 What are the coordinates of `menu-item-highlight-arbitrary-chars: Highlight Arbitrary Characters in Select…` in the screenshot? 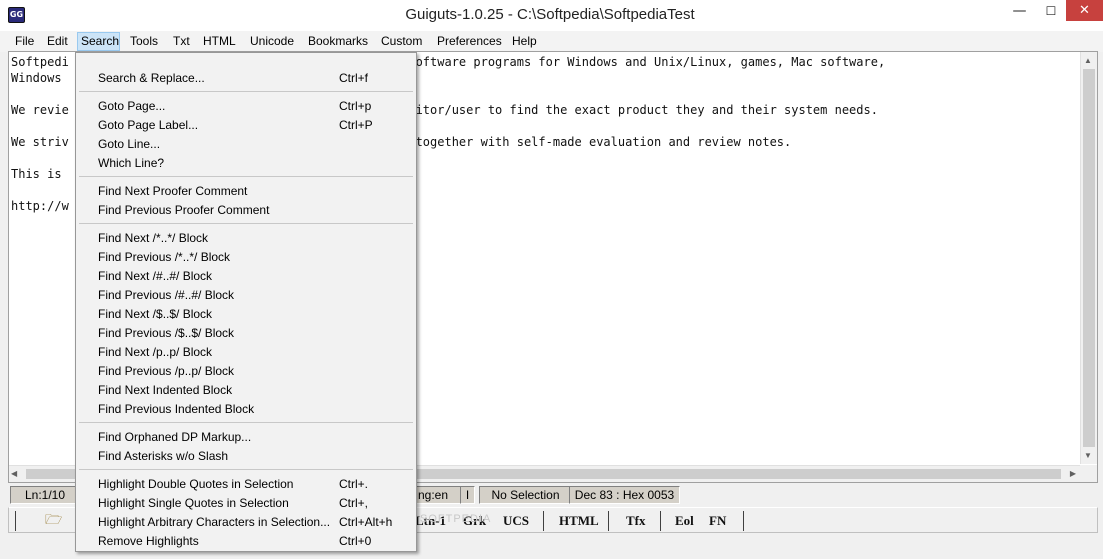 It's located at (246, 522).